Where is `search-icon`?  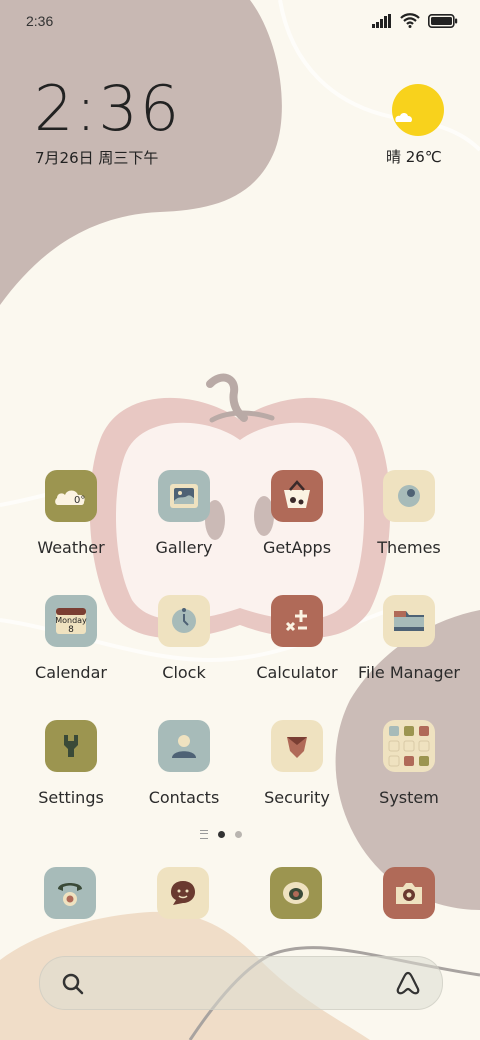 search-icon is located at coordinates (73, 984).